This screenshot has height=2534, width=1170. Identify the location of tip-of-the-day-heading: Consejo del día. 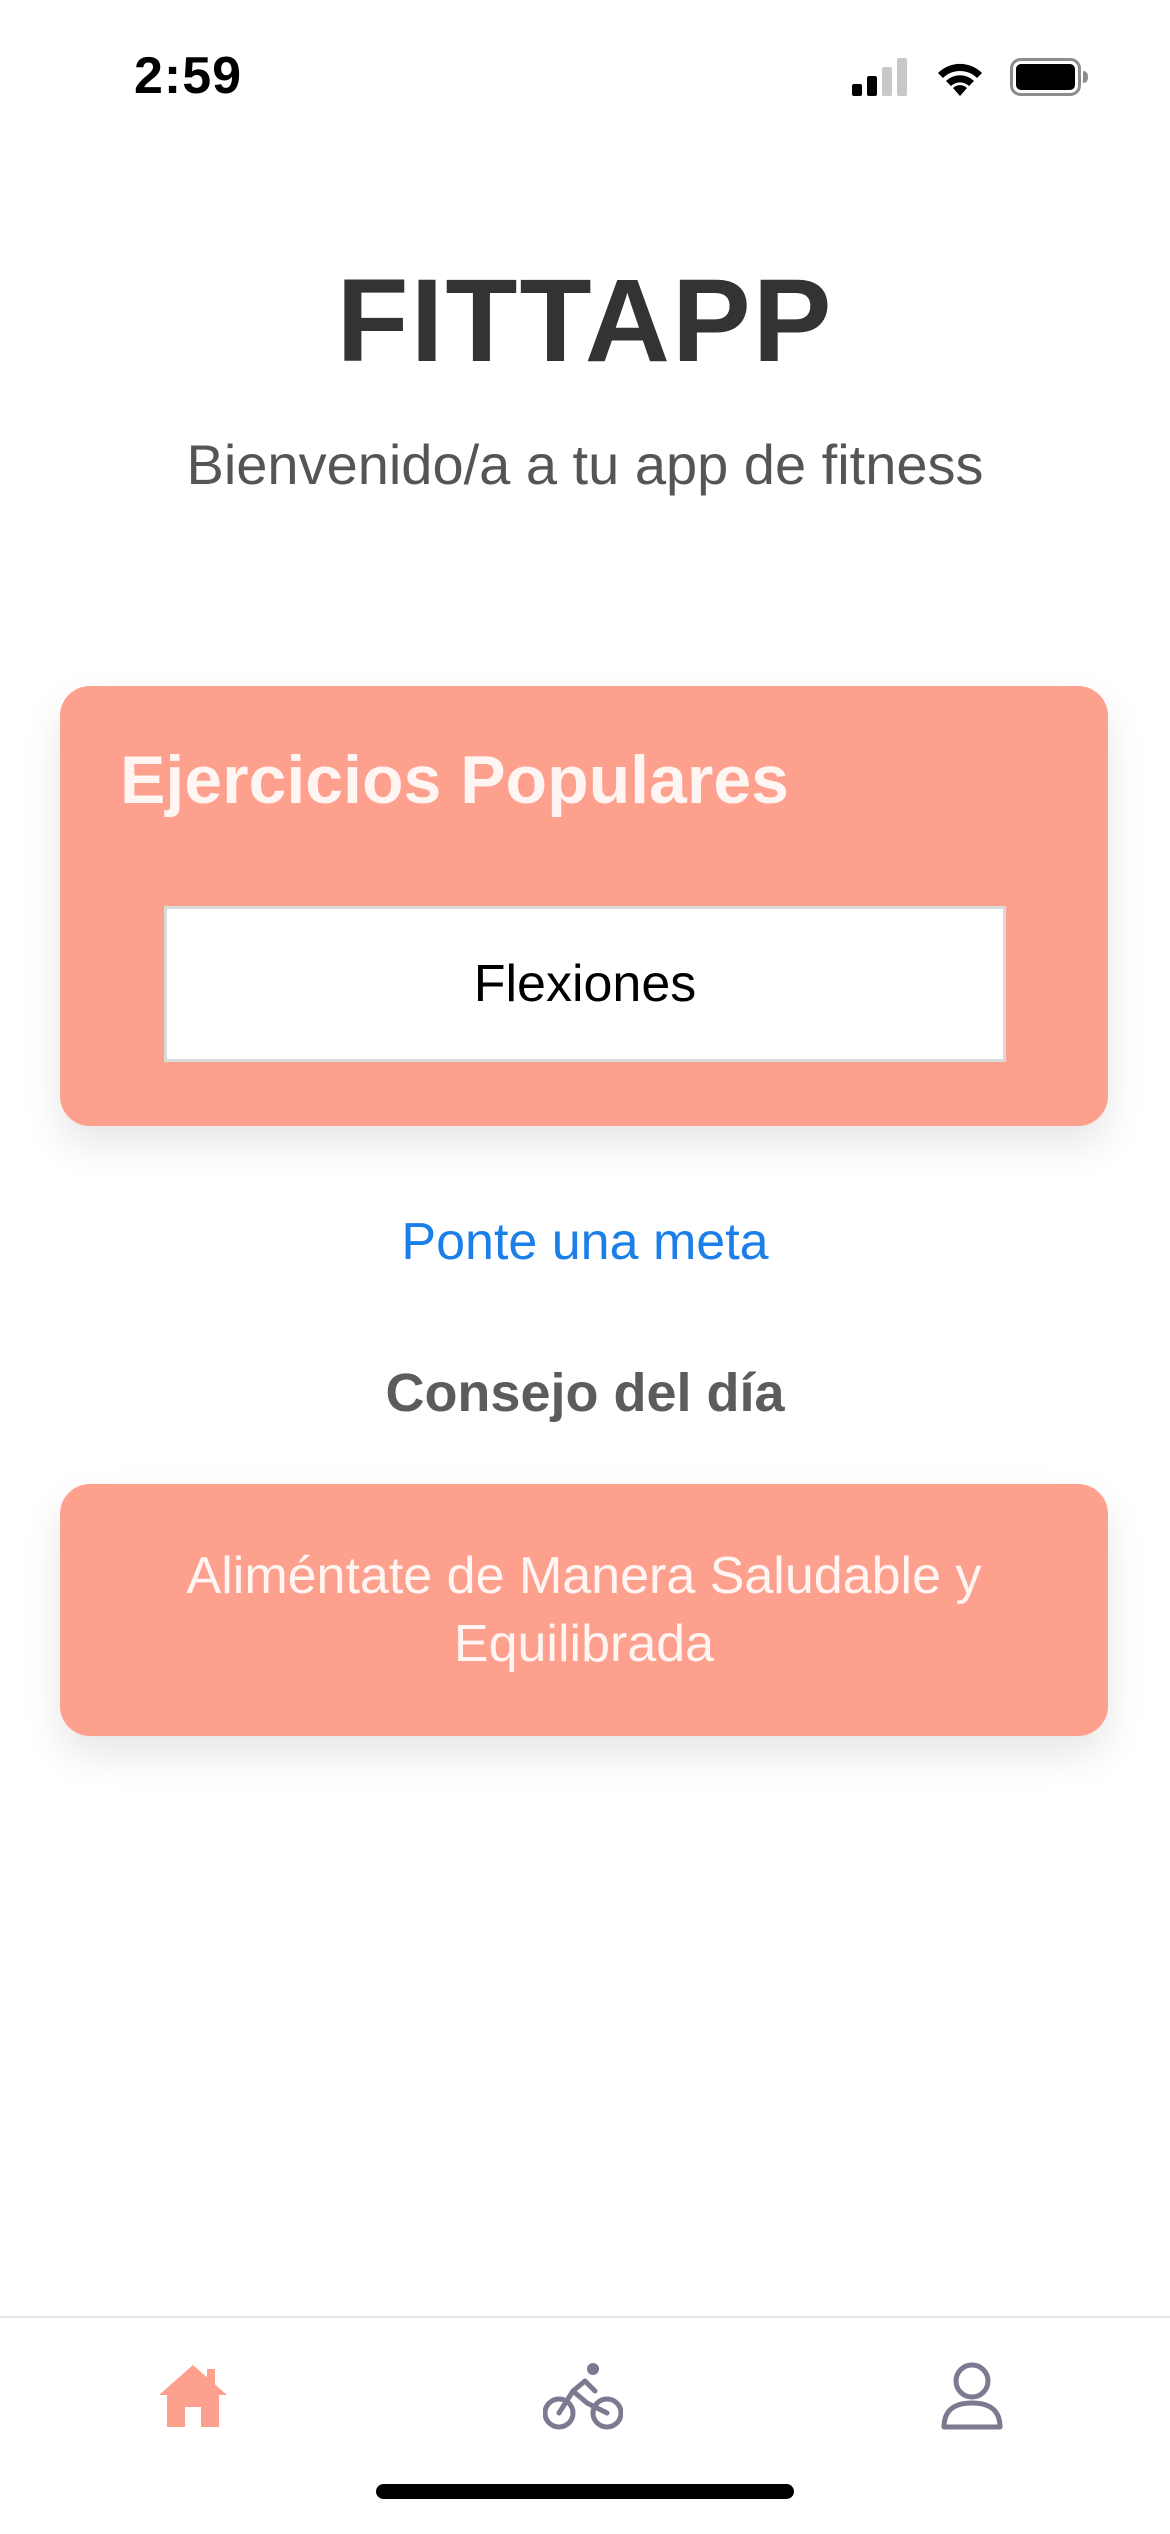
(585, 1393).